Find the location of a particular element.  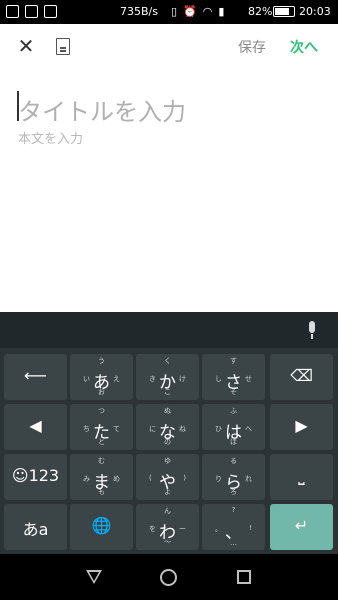

key-label-bottom: と is located at coordinates (101, 442).